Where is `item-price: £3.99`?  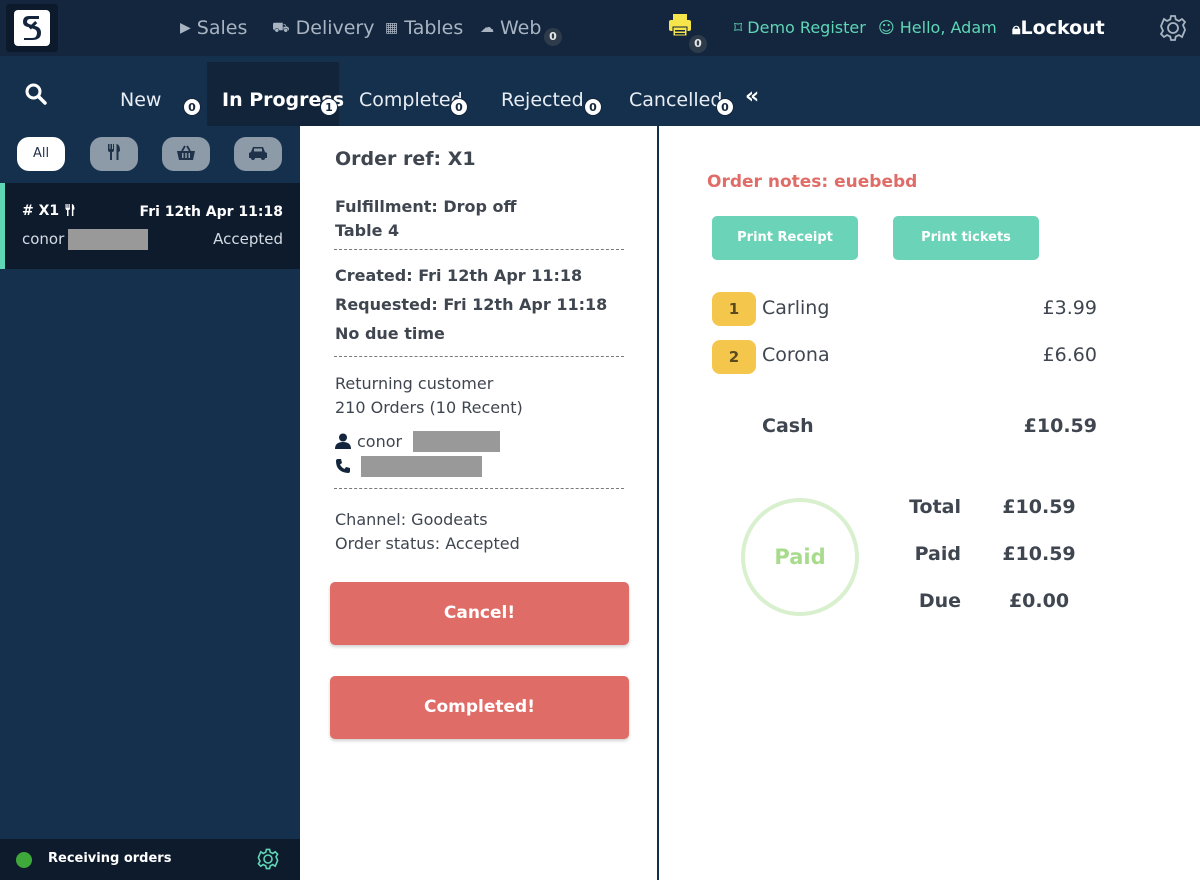
item-price: £3.99 is located at coordinates (1069, 308).